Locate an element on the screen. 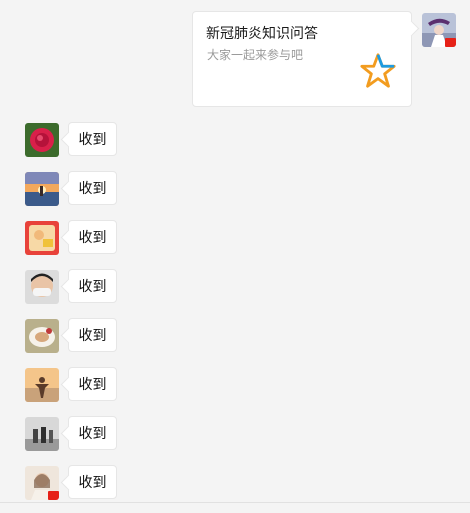 Image resolution: width=470 pixels, height=513 pixels. woman-portrait-avatar is located at coordinates (42, 483).